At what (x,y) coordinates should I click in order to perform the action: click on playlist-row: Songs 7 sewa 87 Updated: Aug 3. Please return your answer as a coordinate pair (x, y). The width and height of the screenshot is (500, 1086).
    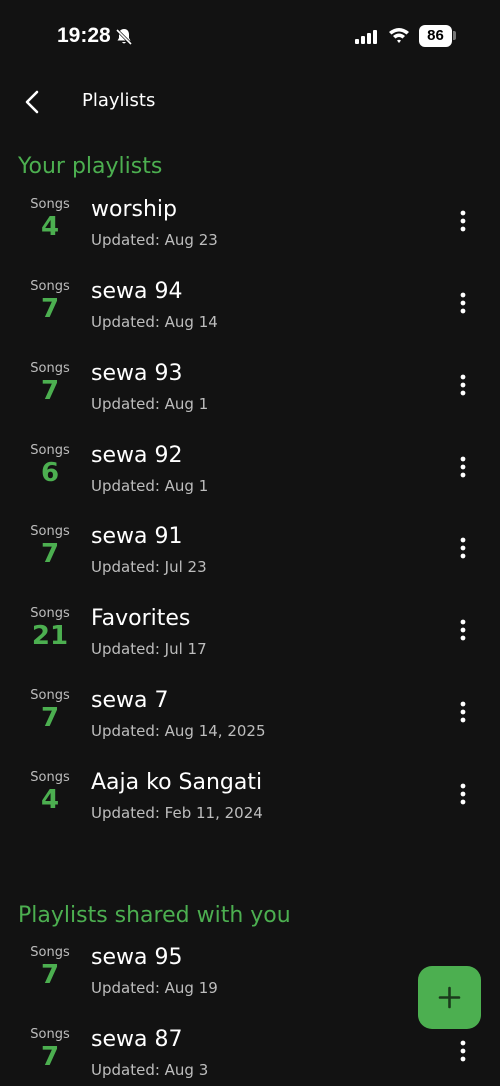
    Looking at the image, I should click on (250, 1056).